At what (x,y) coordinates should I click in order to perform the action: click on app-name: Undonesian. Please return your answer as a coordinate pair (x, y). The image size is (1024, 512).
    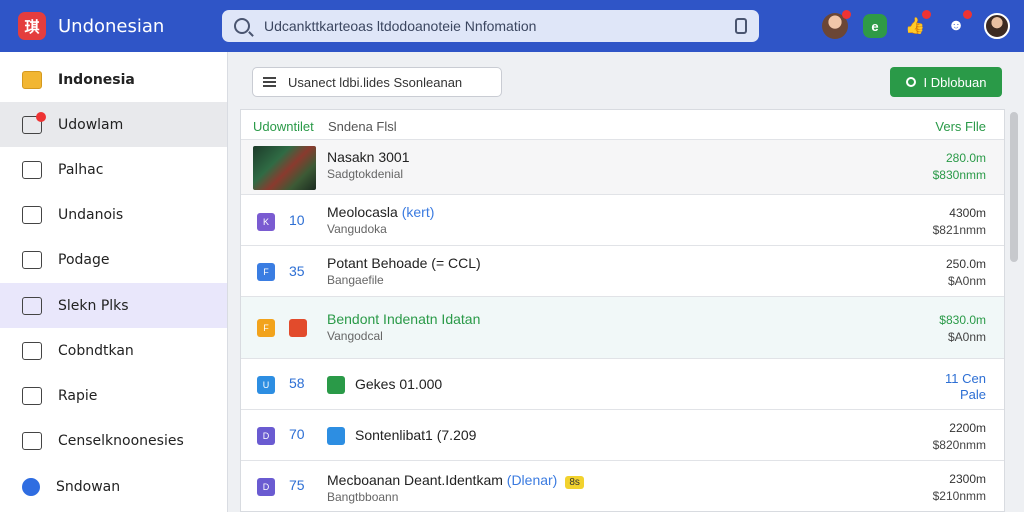
    Looking at the image, I should click on (111, 26).